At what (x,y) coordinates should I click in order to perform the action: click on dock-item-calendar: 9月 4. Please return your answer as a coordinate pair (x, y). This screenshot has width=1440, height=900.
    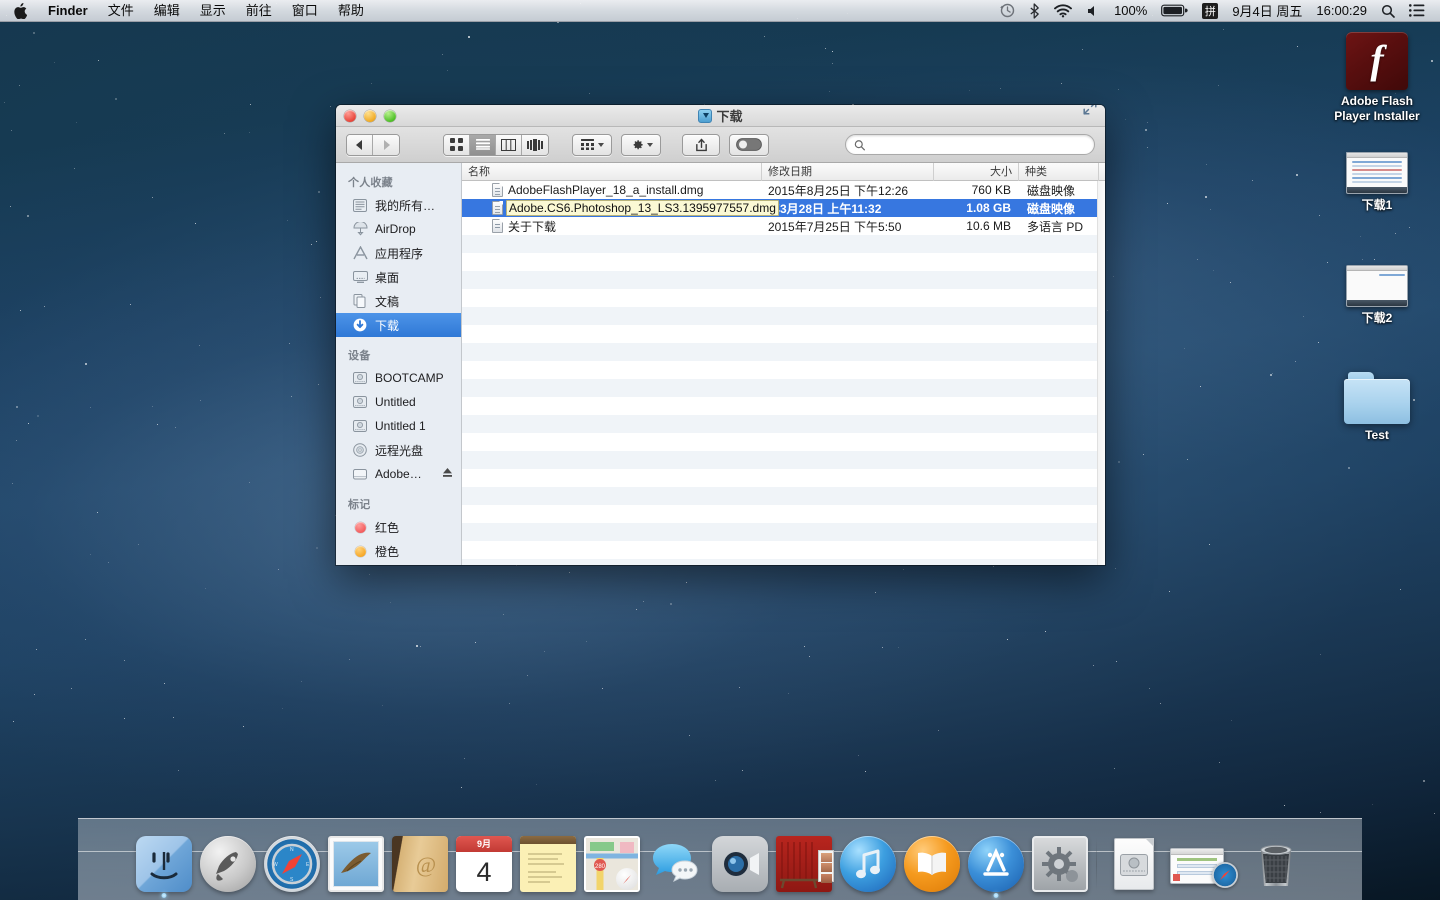
    Looking at the image, I should click on (484, 864).